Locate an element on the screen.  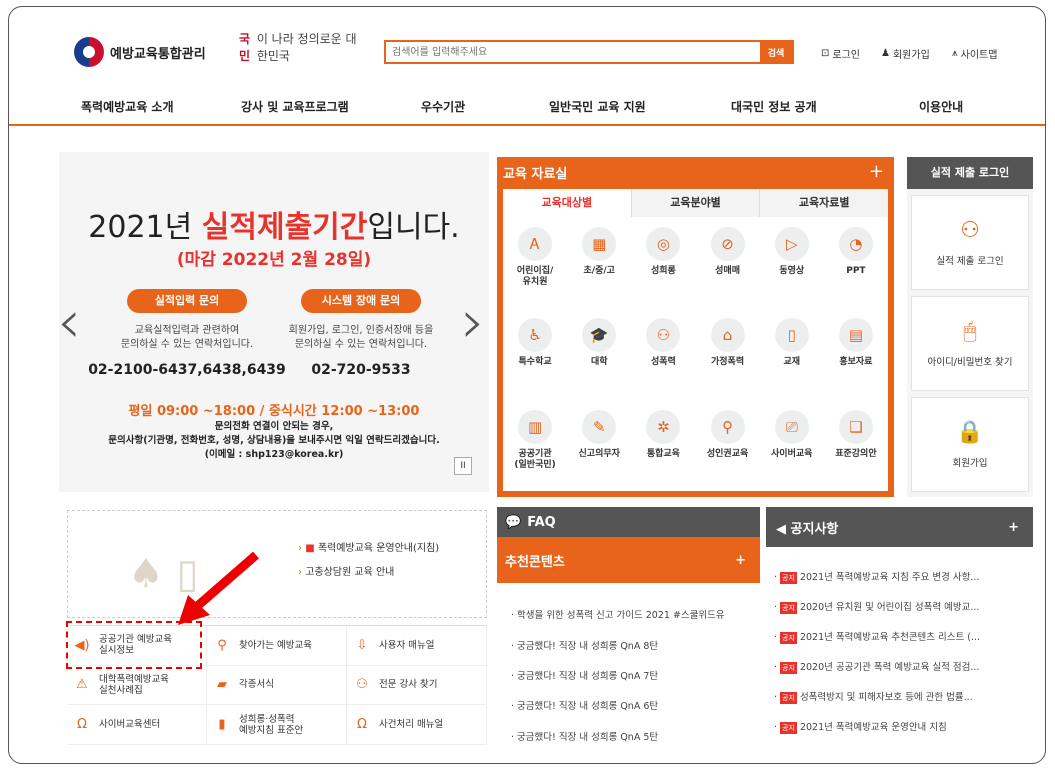
performance-inquiry-button: 실적입력 문의 is located at coordinates (187, 301).